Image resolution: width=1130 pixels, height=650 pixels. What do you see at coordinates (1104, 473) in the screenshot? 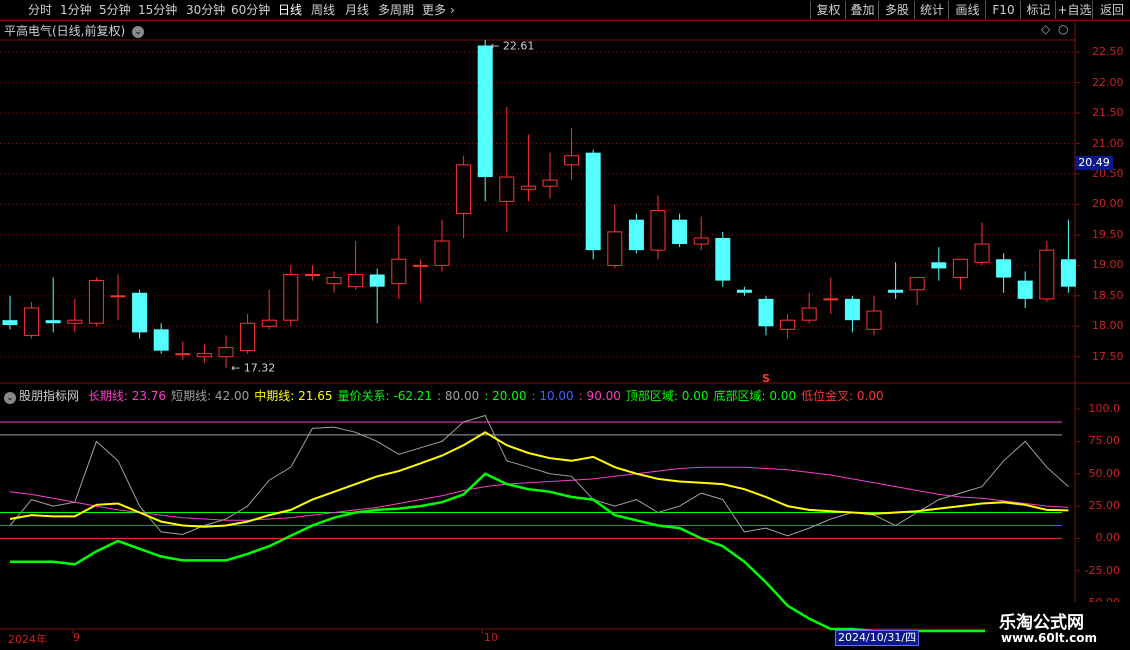
I see `indicator-tick-label: 50.00` at bounding box center [1104, 473].